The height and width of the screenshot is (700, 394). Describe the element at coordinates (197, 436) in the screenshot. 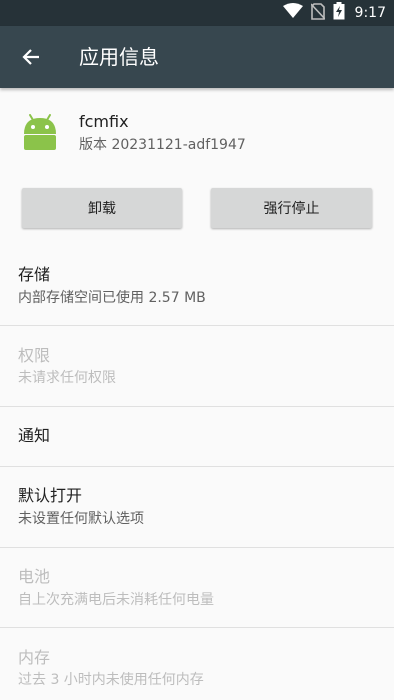

I see `pref-notifications: 通知` at that location.